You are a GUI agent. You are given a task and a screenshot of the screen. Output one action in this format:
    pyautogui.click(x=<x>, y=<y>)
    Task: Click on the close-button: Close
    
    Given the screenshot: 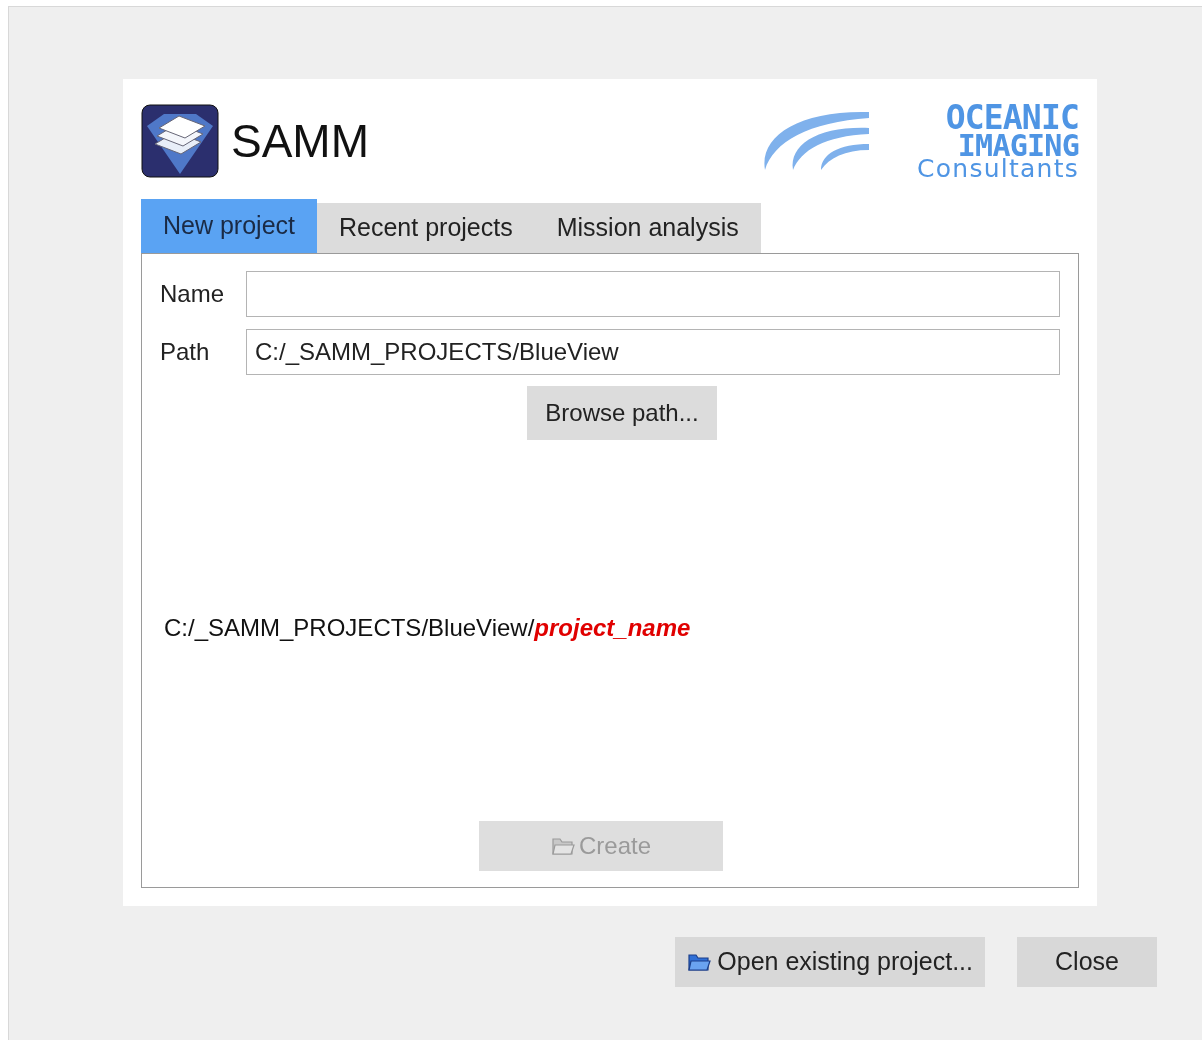 What is the action you would take?
    pyautogui.click(x=1087, y=962)
    